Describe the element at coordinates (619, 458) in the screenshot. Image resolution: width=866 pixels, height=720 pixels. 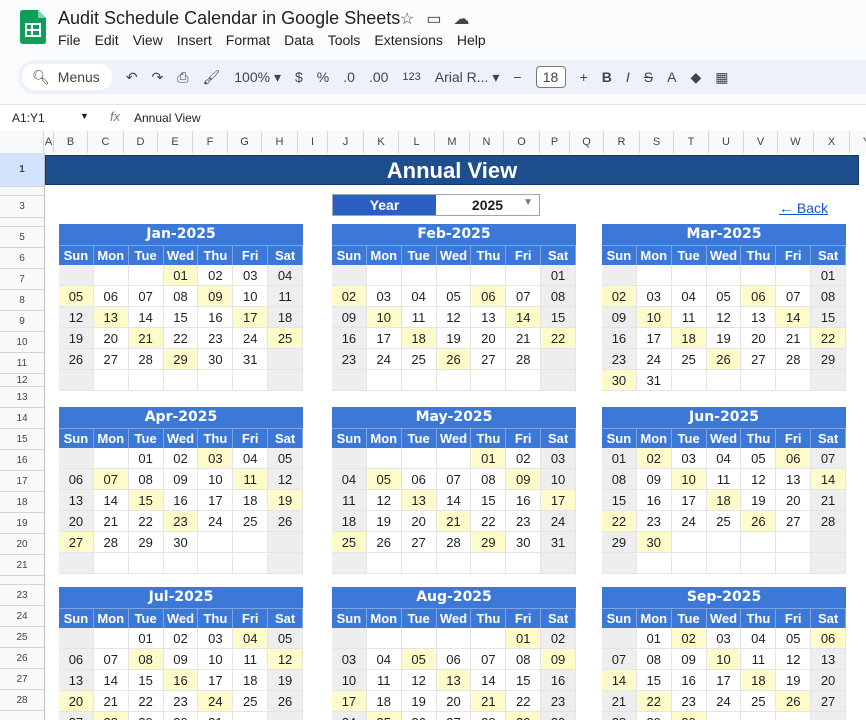
I see `day-cell: 01` at that location.